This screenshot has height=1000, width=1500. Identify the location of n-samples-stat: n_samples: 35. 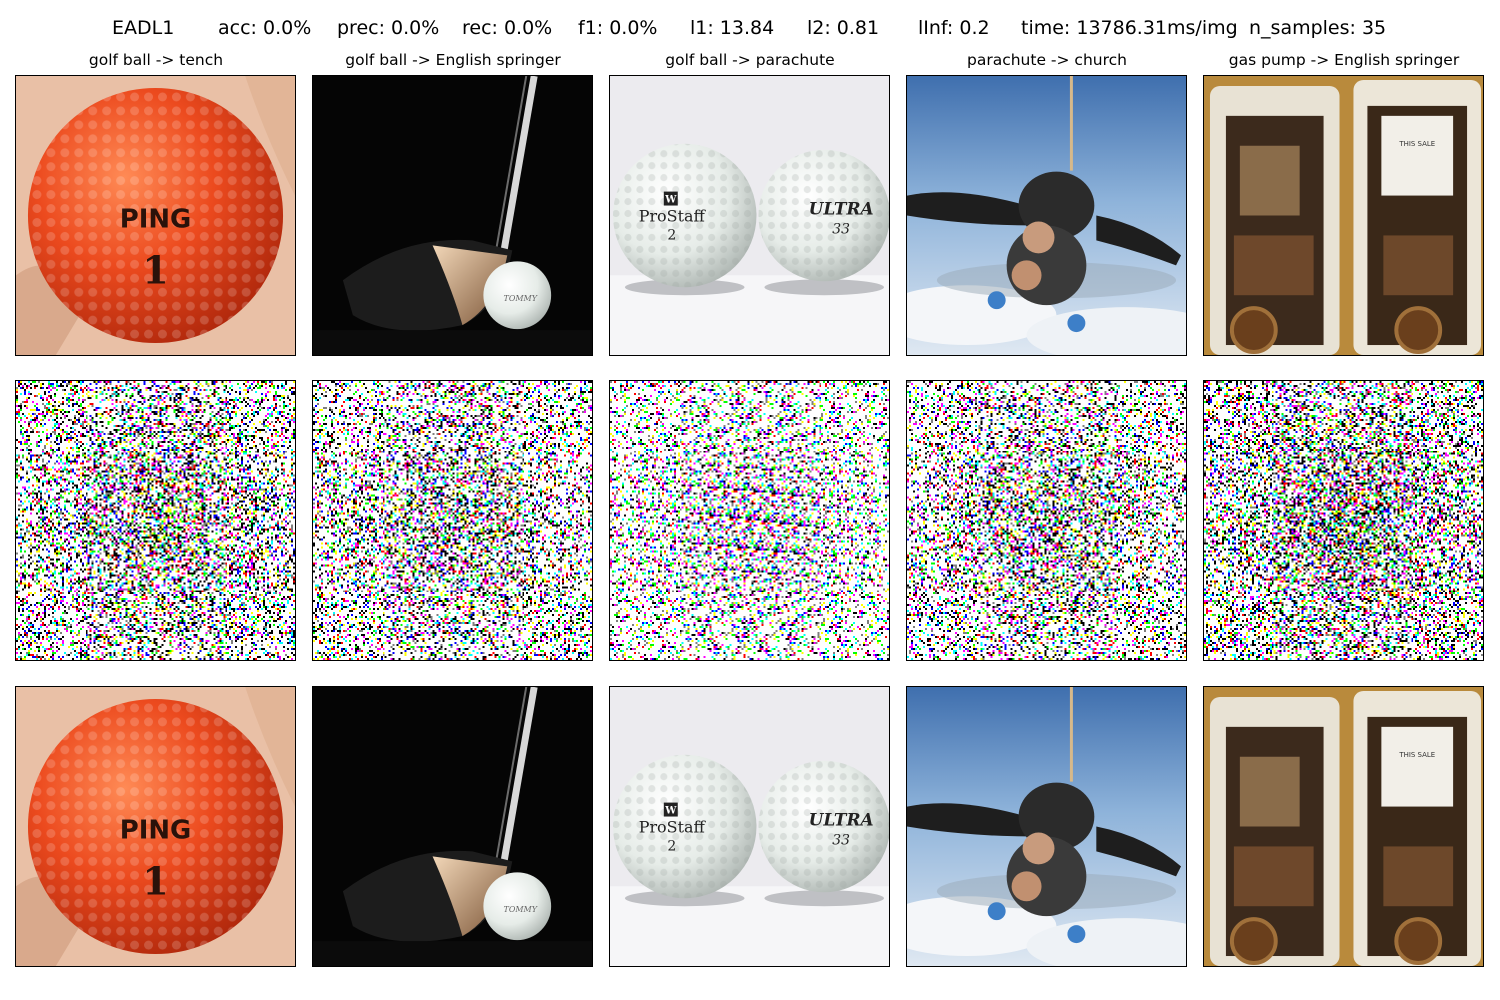
(1318, 28).